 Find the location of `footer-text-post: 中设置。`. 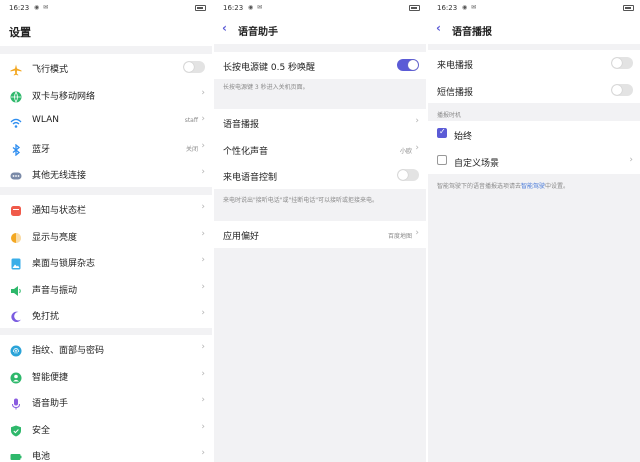

footer-text-post: 中设置。 is located at coordinates (557, 186).